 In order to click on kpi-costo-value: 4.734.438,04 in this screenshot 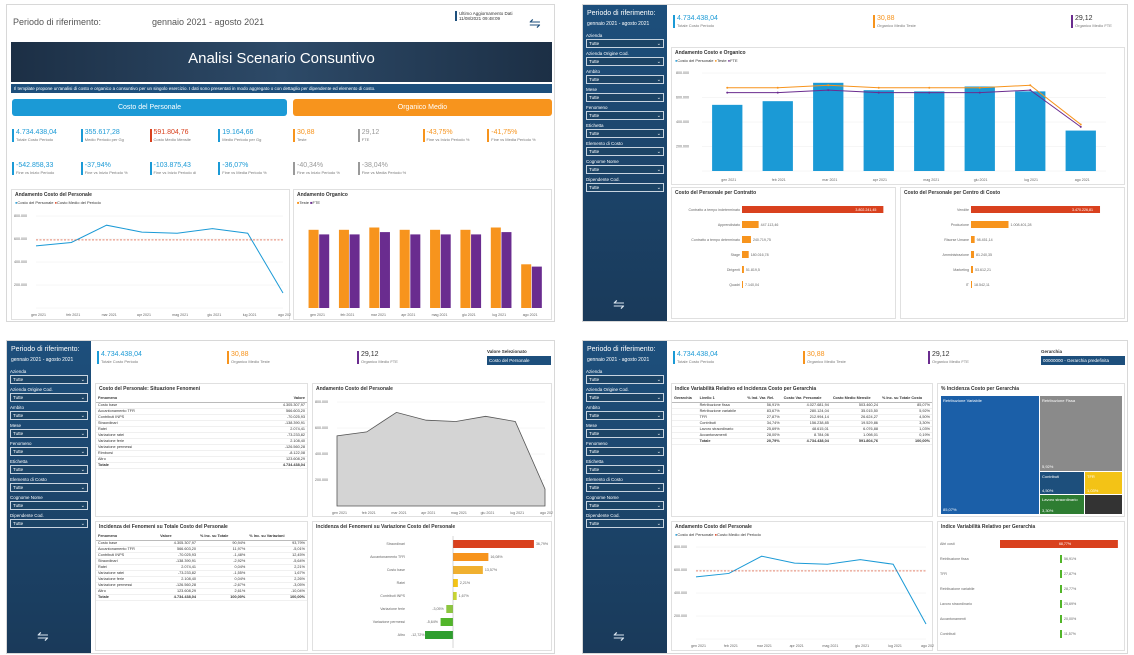, I will do `click(697, 18)`.